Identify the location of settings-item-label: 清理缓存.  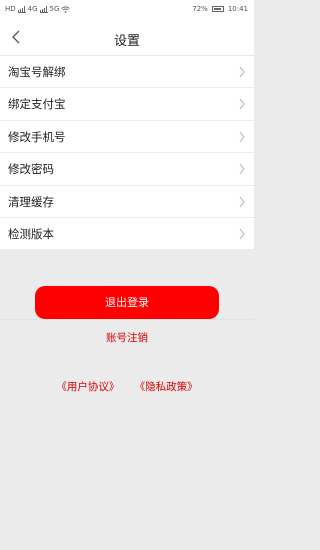
(31, 201).